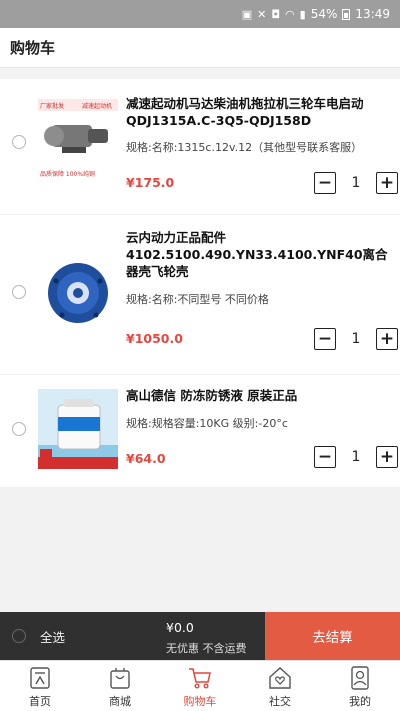 The width and height of the screenshot is (400, 711). Describe the element at coordinates (276, 14) in the screenshot. I see `nfc-icon: ◘` at that location.